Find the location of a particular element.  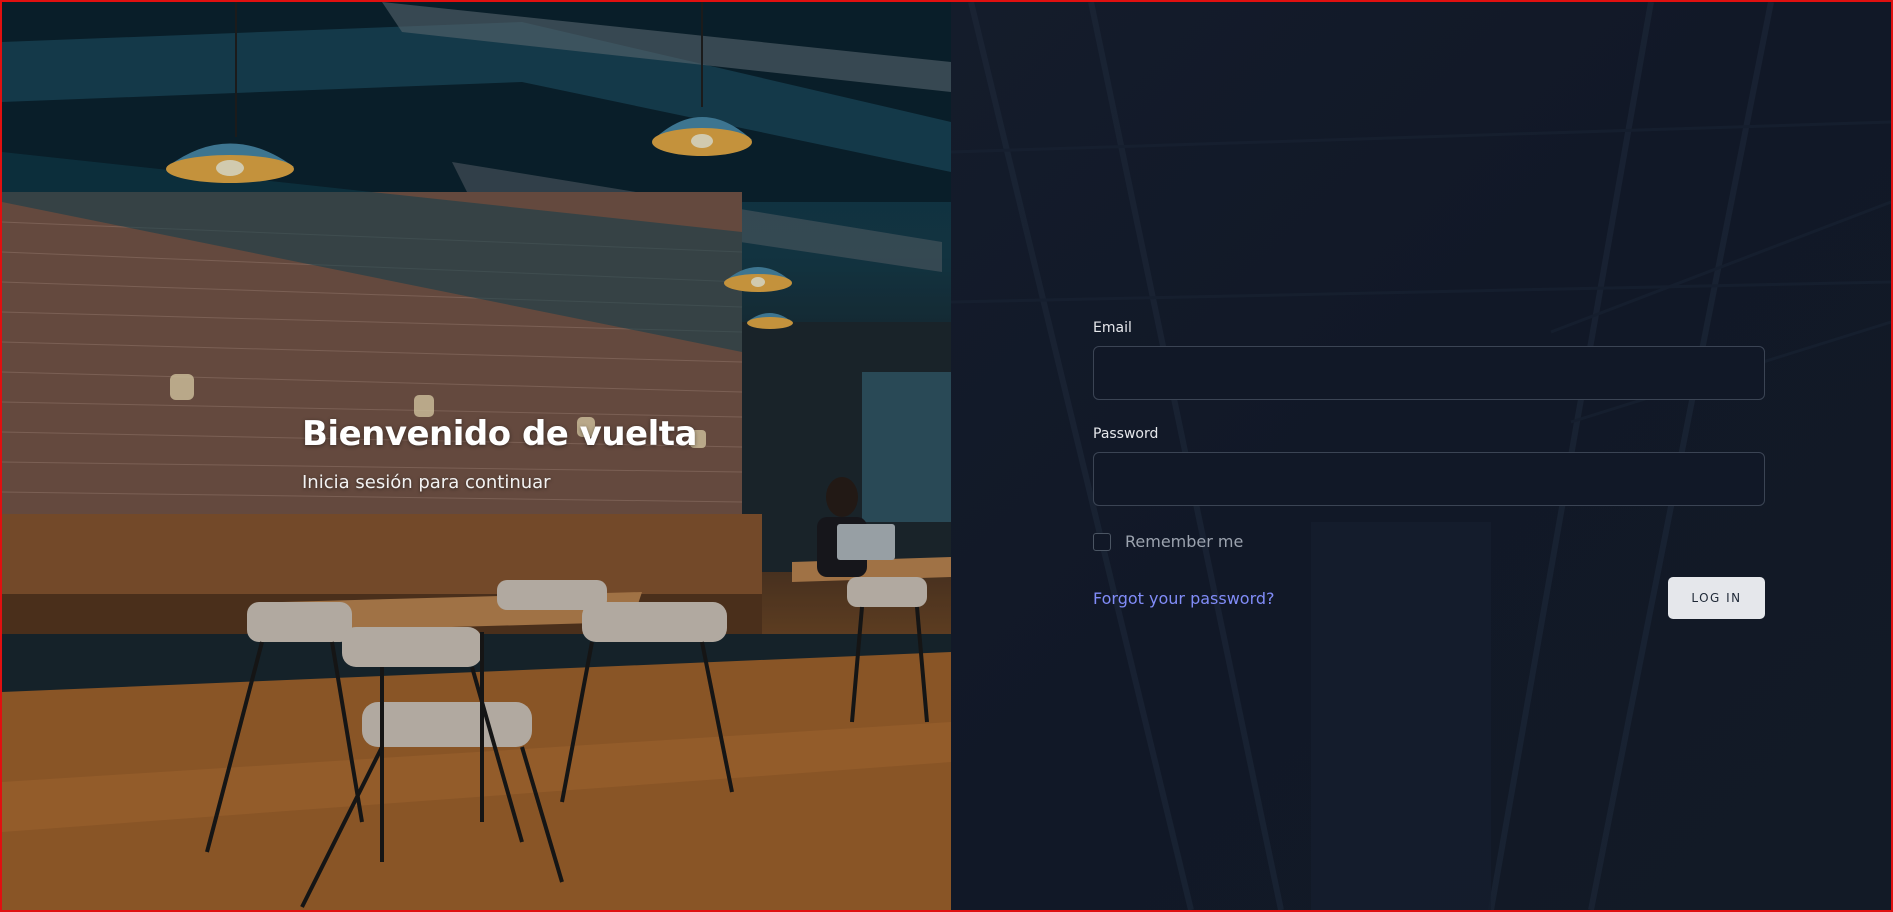

email-label: Email is located at coordinates (1112, 328).